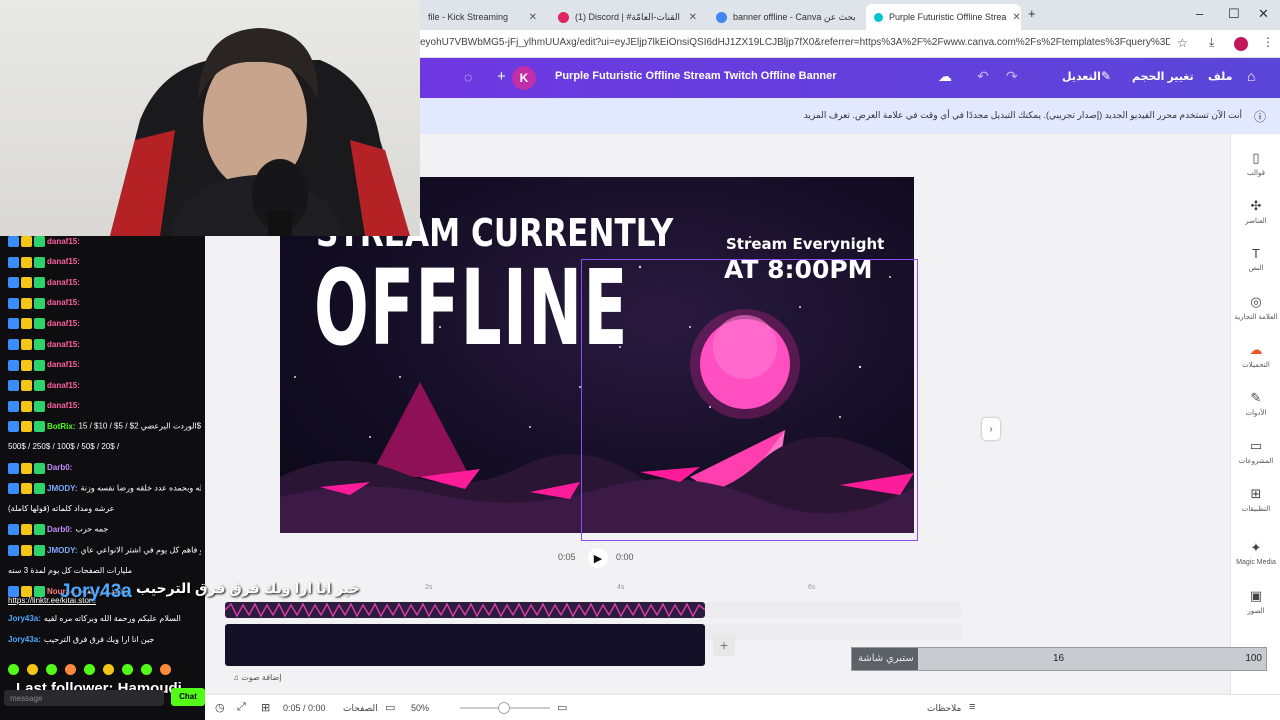 This screenshot has width=1280, height=720. What do you see at coordinates (785, 17) in the screenshot?
I see `tab-canva-search: banner offline - Canva بحث عن ✕` at bounding box center [785, 17].